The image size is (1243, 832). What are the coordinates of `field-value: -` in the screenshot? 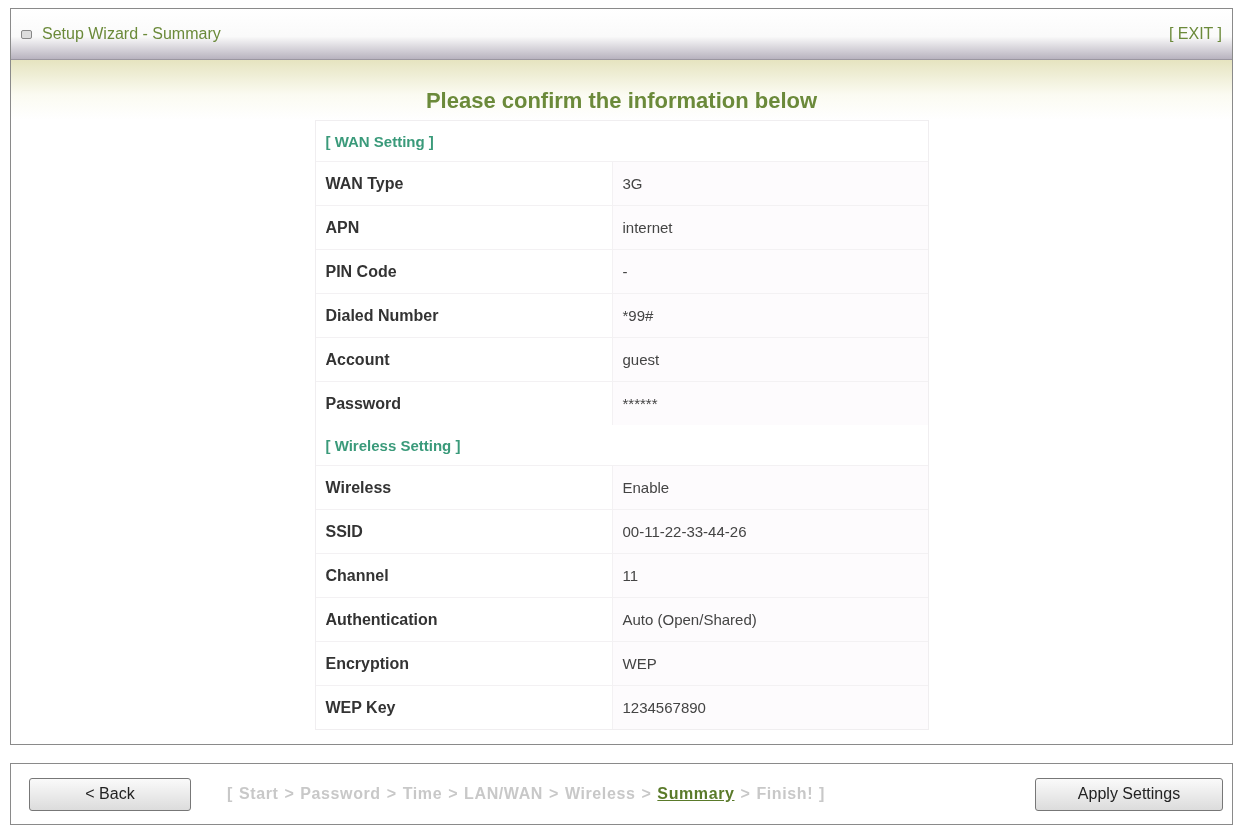 It's located at (769, 271).